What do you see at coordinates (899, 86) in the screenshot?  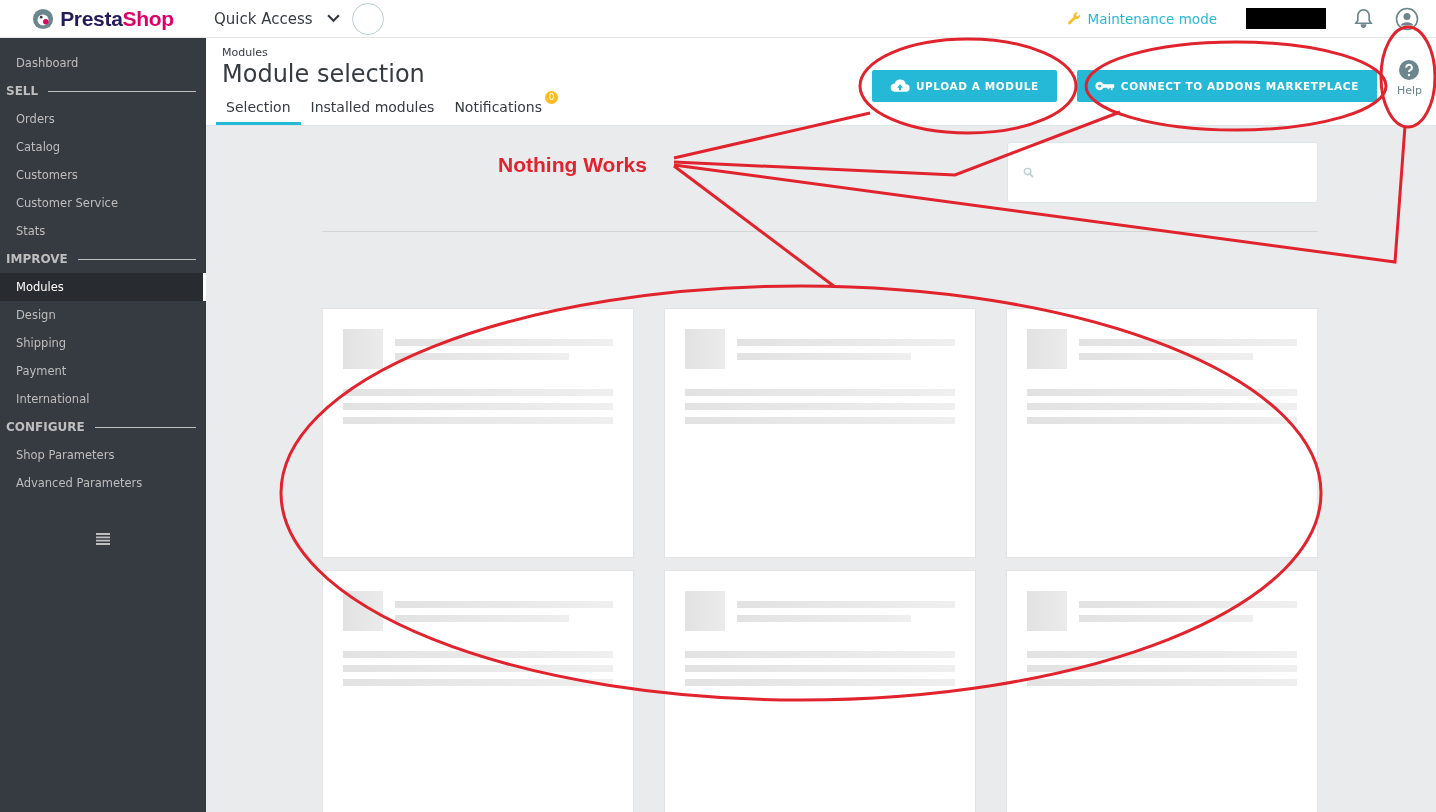 I see `cloud-upload-icon` at bounding box center [899, 86].